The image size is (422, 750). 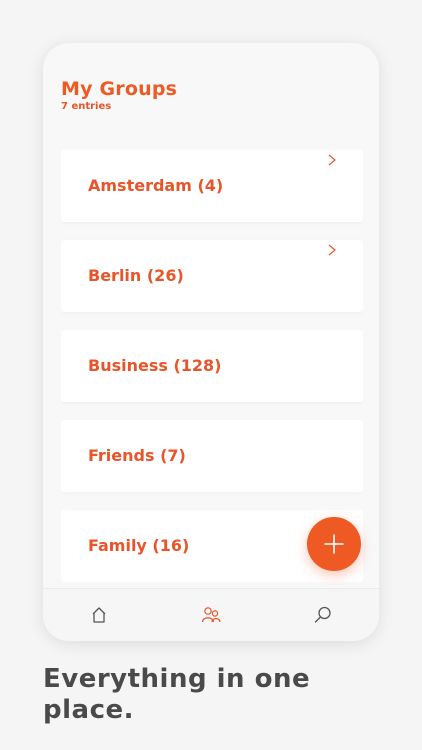 I want to click on add-group-button, so click(x=334, y=544).